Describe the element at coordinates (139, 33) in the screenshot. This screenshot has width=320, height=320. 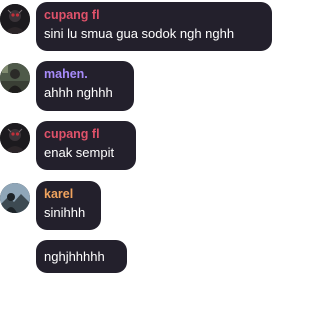
I see `message-text: sini lu smua gua sodok ngh nghh` at that location.